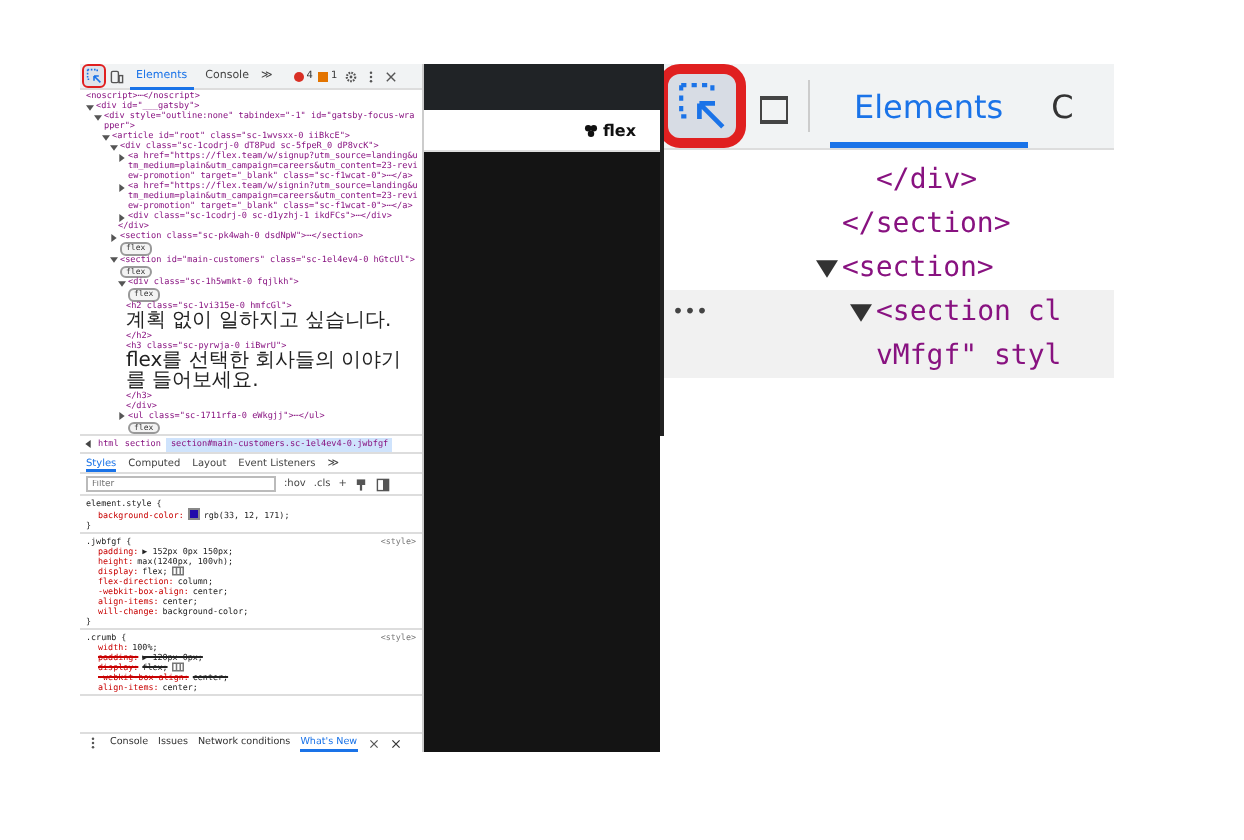 This screenshot has width=1244, height=840. Describe the element at coordinates (259, 321) in the screenshot. I see `heading-text: 계획 없이 일하지고 싶습니다.` at that location.